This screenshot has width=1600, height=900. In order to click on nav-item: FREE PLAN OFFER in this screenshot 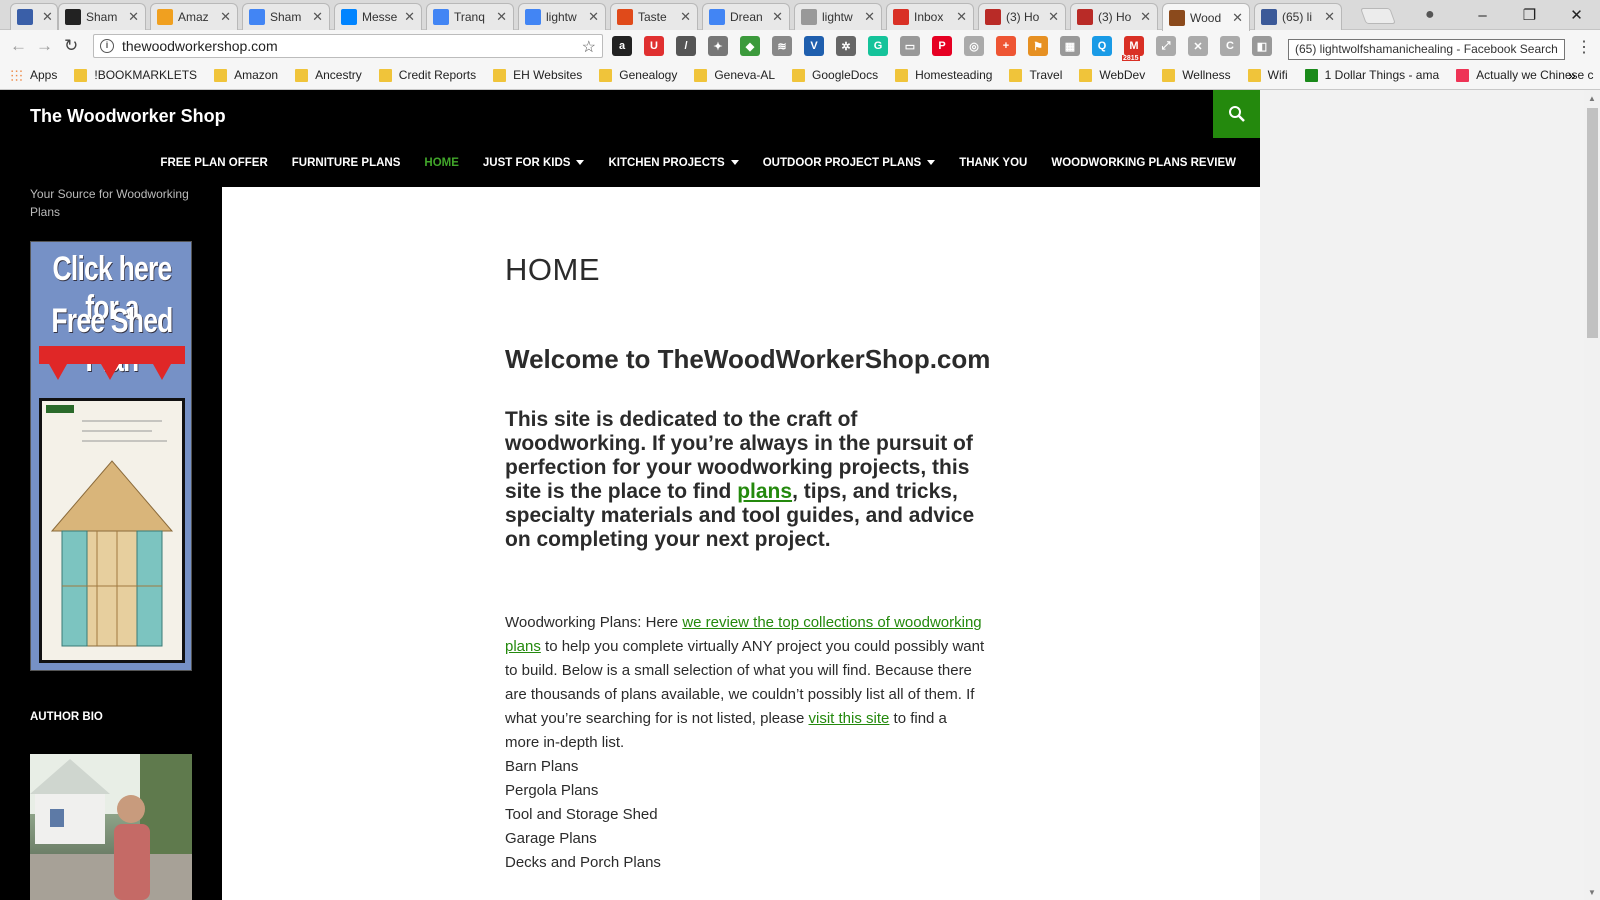, I will do `click(213, 163)`.